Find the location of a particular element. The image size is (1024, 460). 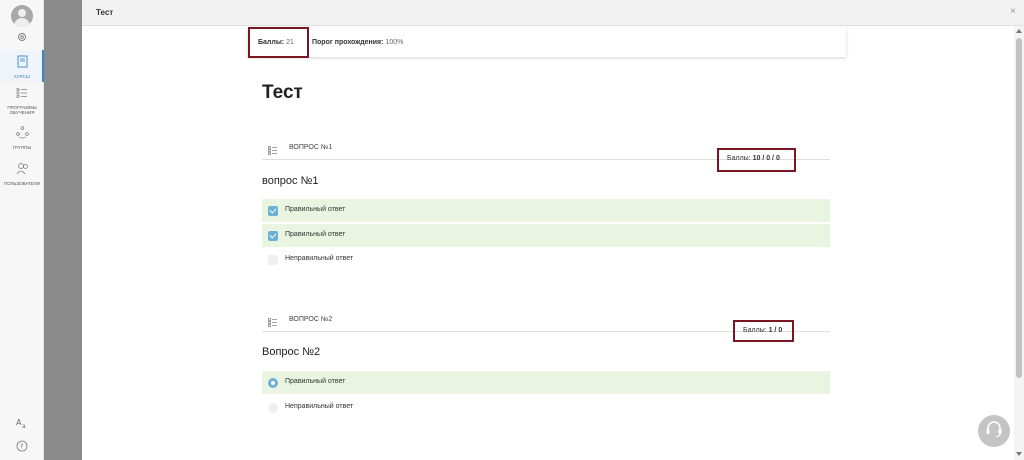

users-icon is located at coordinates (22, 171).